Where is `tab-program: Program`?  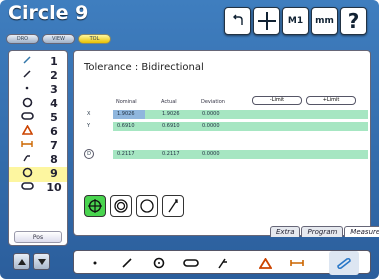 tab-program: Program is located at coordinates (322, 231).